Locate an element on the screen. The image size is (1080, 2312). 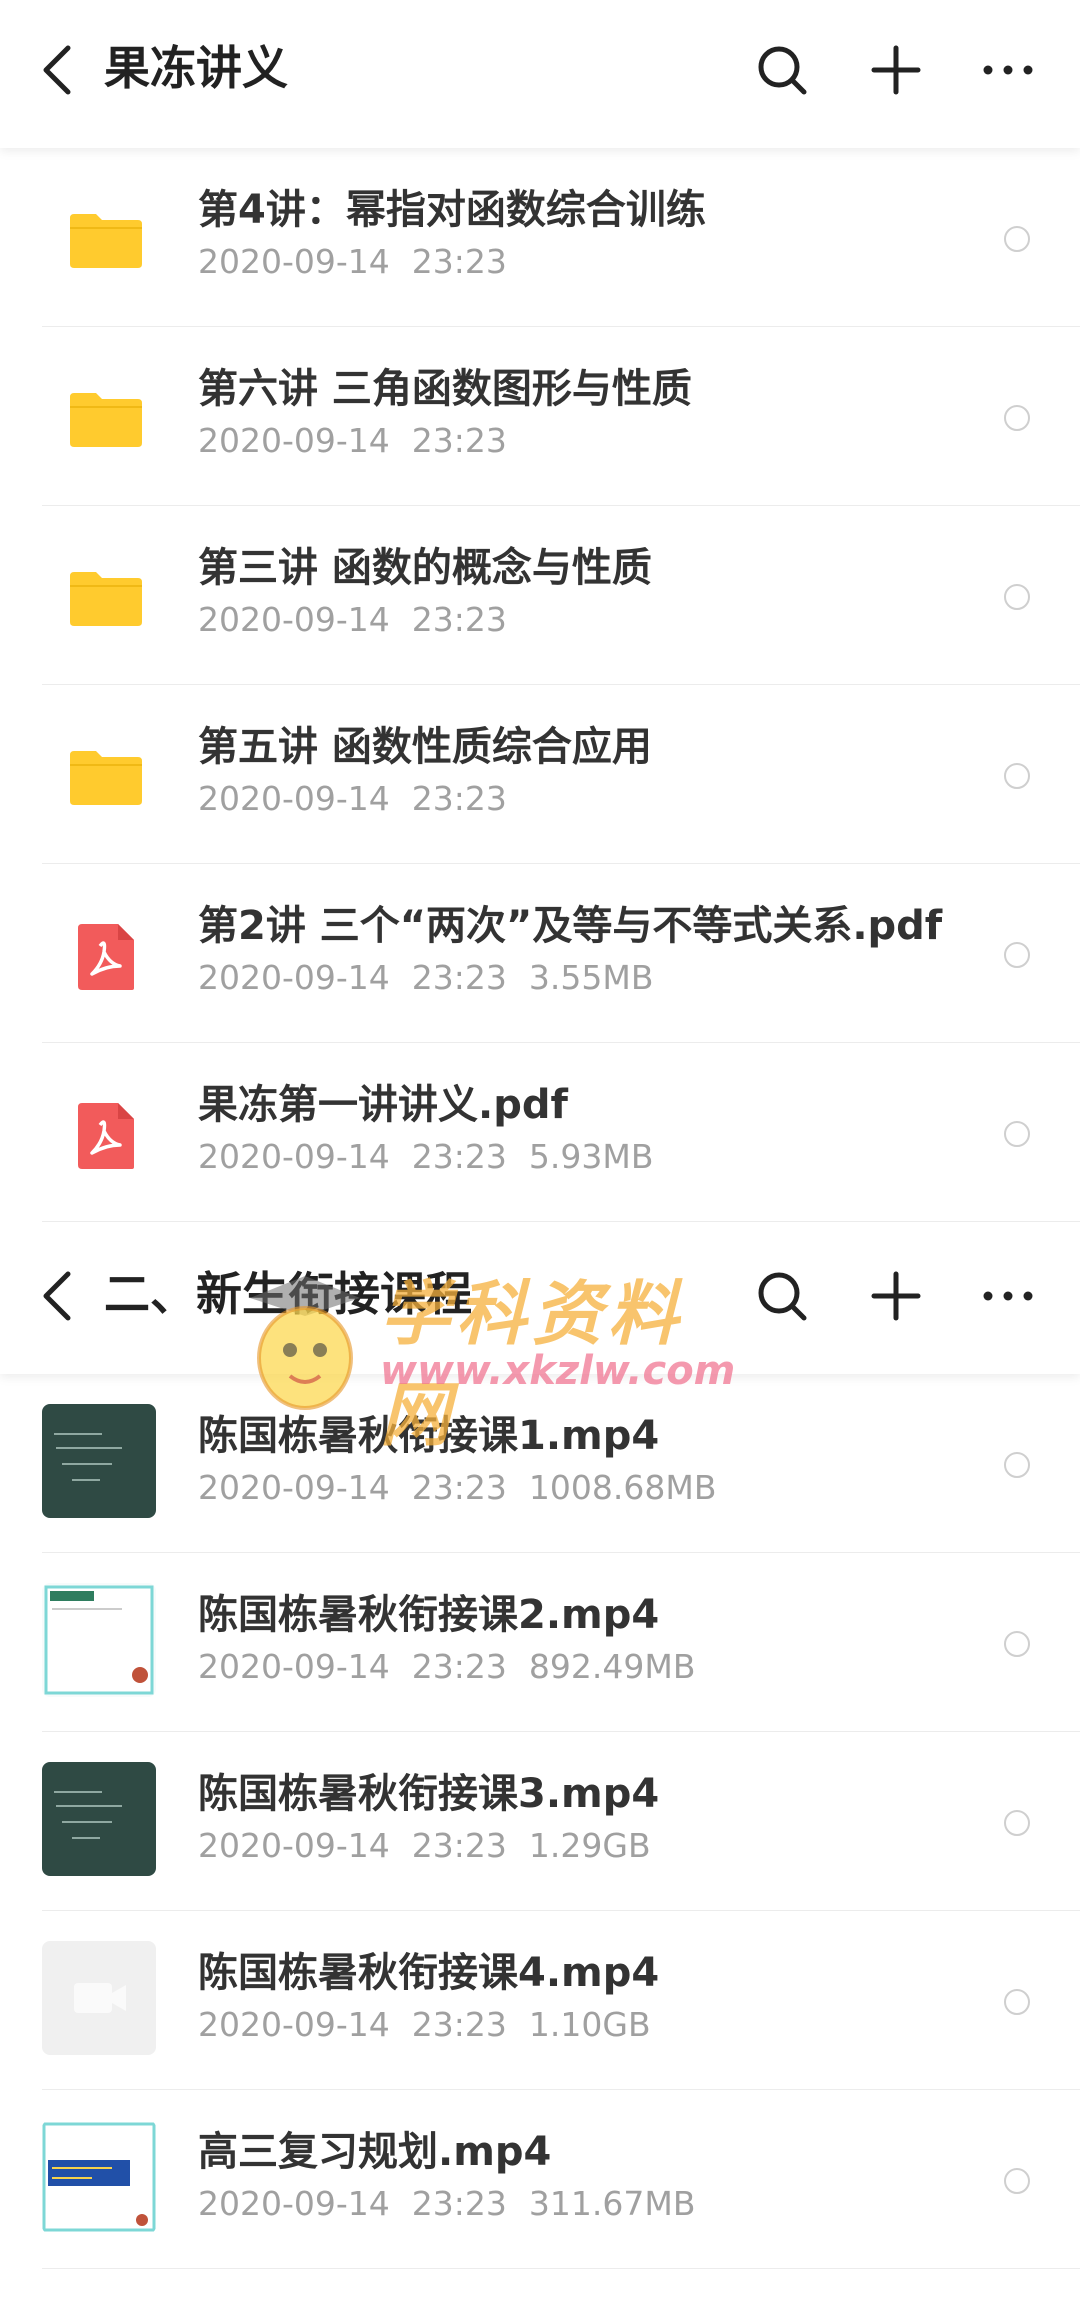
file-meta: 2020-09-14 23:23 5.93MB is located at coordinates (436, 1157).